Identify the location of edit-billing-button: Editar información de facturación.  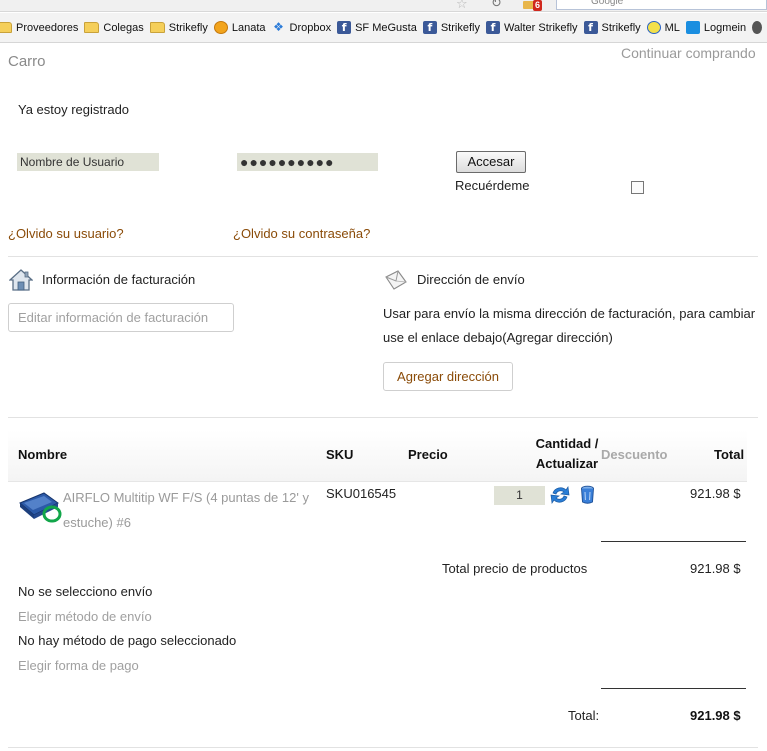
(121, 317).